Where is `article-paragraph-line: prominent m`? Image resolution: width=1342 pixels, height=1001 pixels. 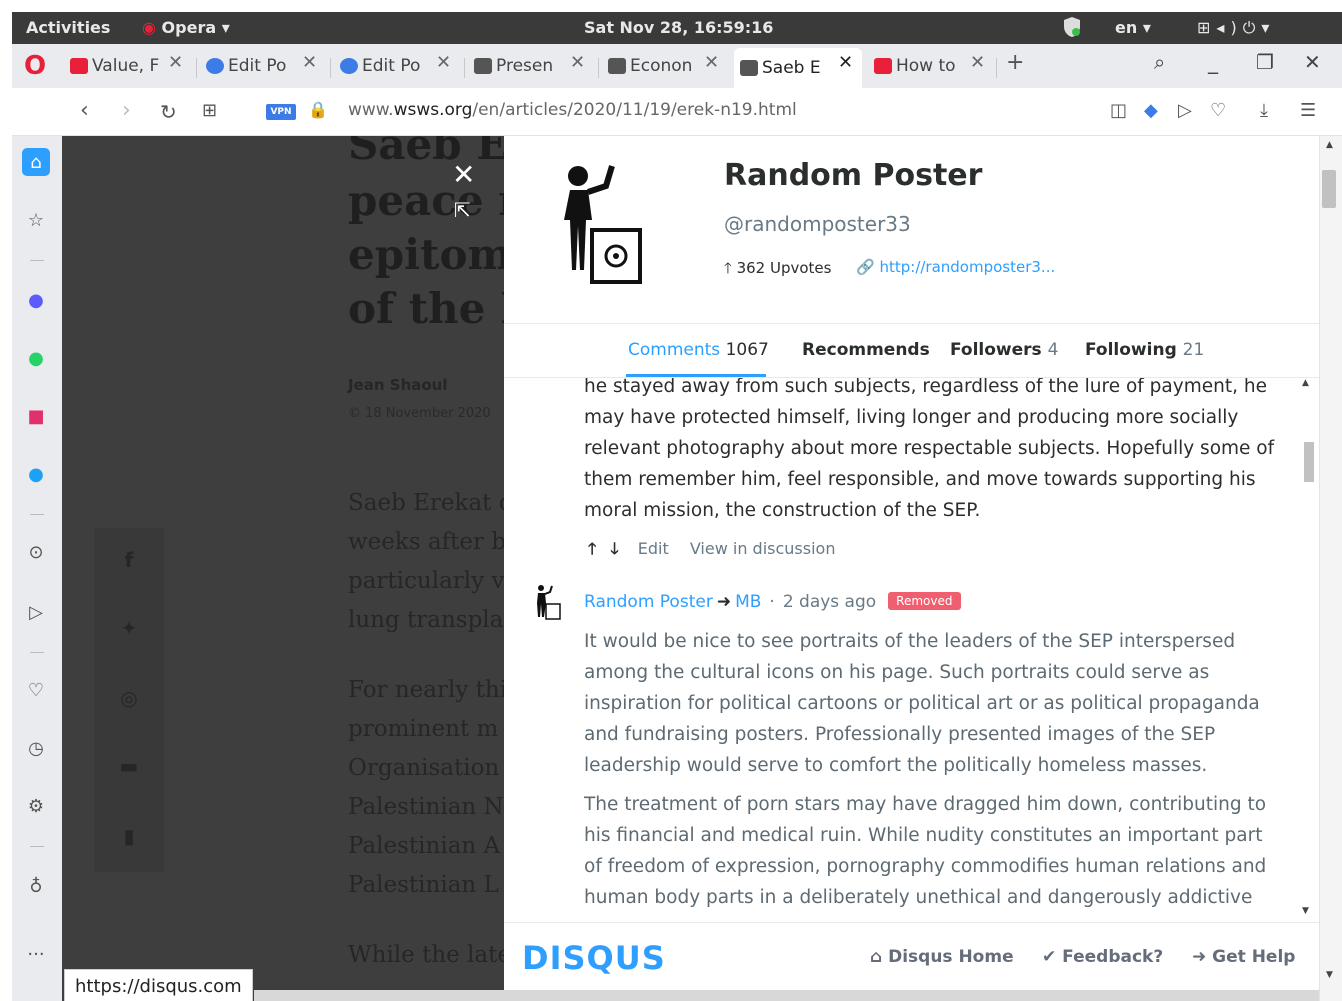 article-paragraph-line: prominent m is located at coordinates (423, 729).